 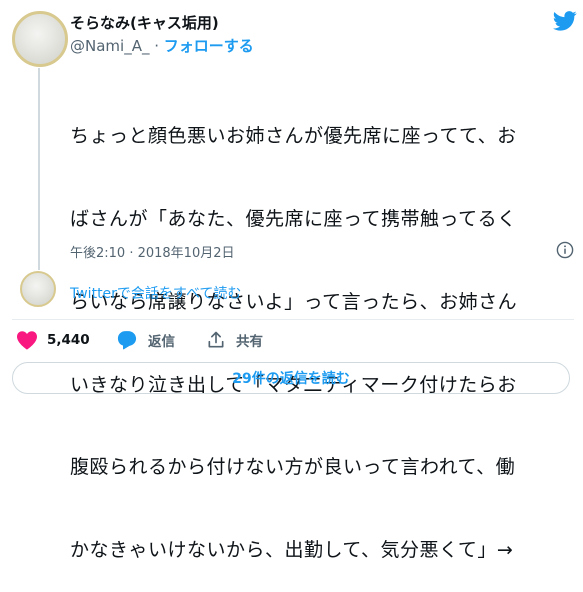 I want to click on read-full-conversation-link: Twitterで会話をすべて読む, so click(x=155, y=293).